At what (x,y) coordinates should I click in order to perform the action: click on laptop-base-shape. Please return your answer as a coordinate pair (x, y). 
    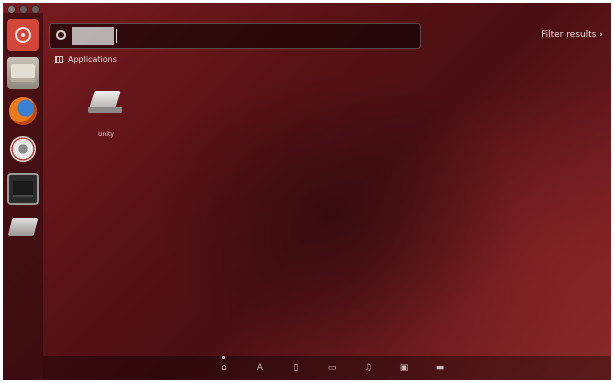
    Looking at the image, I should click on (105, 110).